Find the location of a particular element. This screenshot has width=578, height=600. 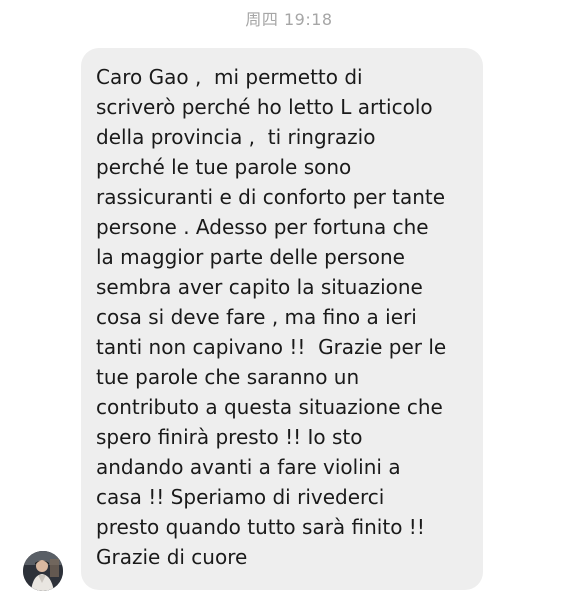

sender-avatar is located at coordinates (43, 571).